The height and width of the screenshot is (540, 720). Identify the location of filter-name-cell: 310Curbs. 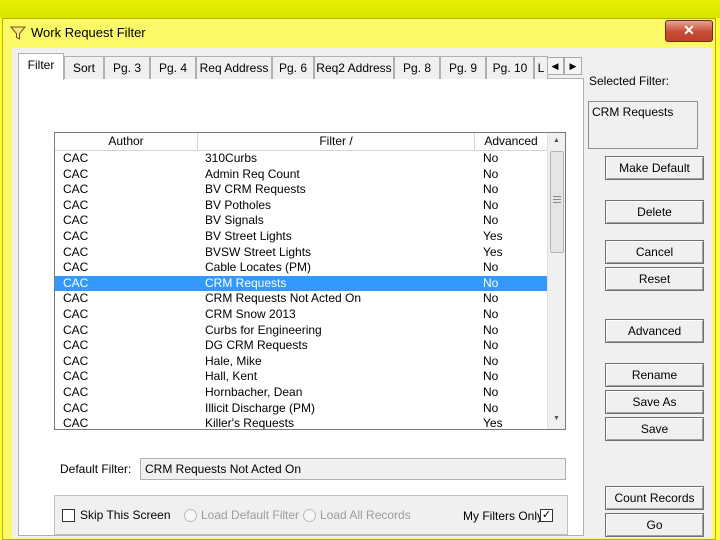
(231, 158).